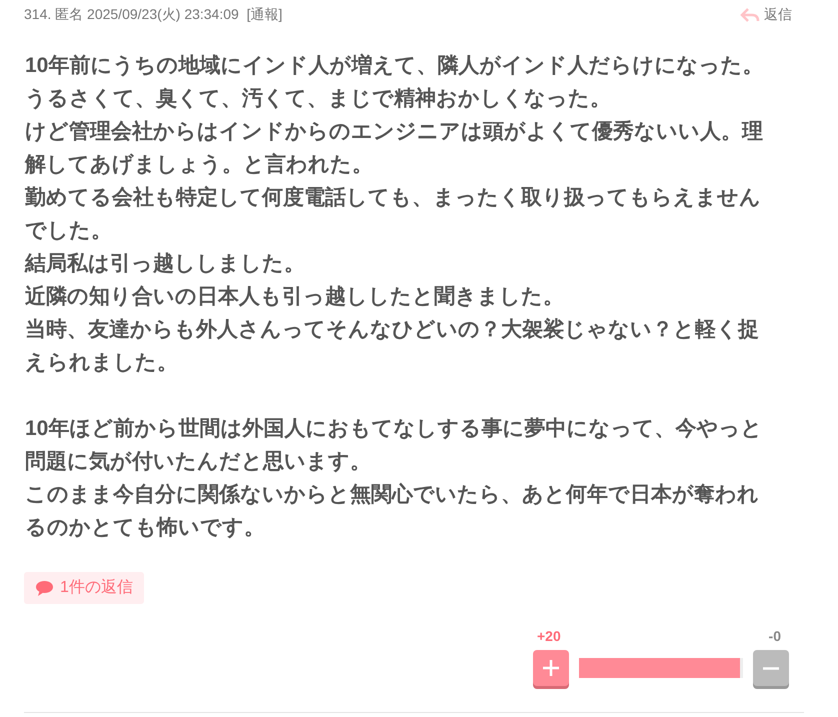 The width and height of the screenshot is (838, 717). I want to click on reply-button: 返信, so click(766, 14).